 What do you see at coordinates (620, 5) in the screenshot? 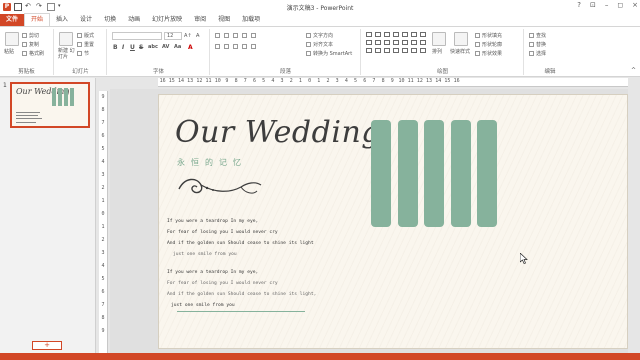
I see `maximize-button: ◻` at bounding box center [620, 5].